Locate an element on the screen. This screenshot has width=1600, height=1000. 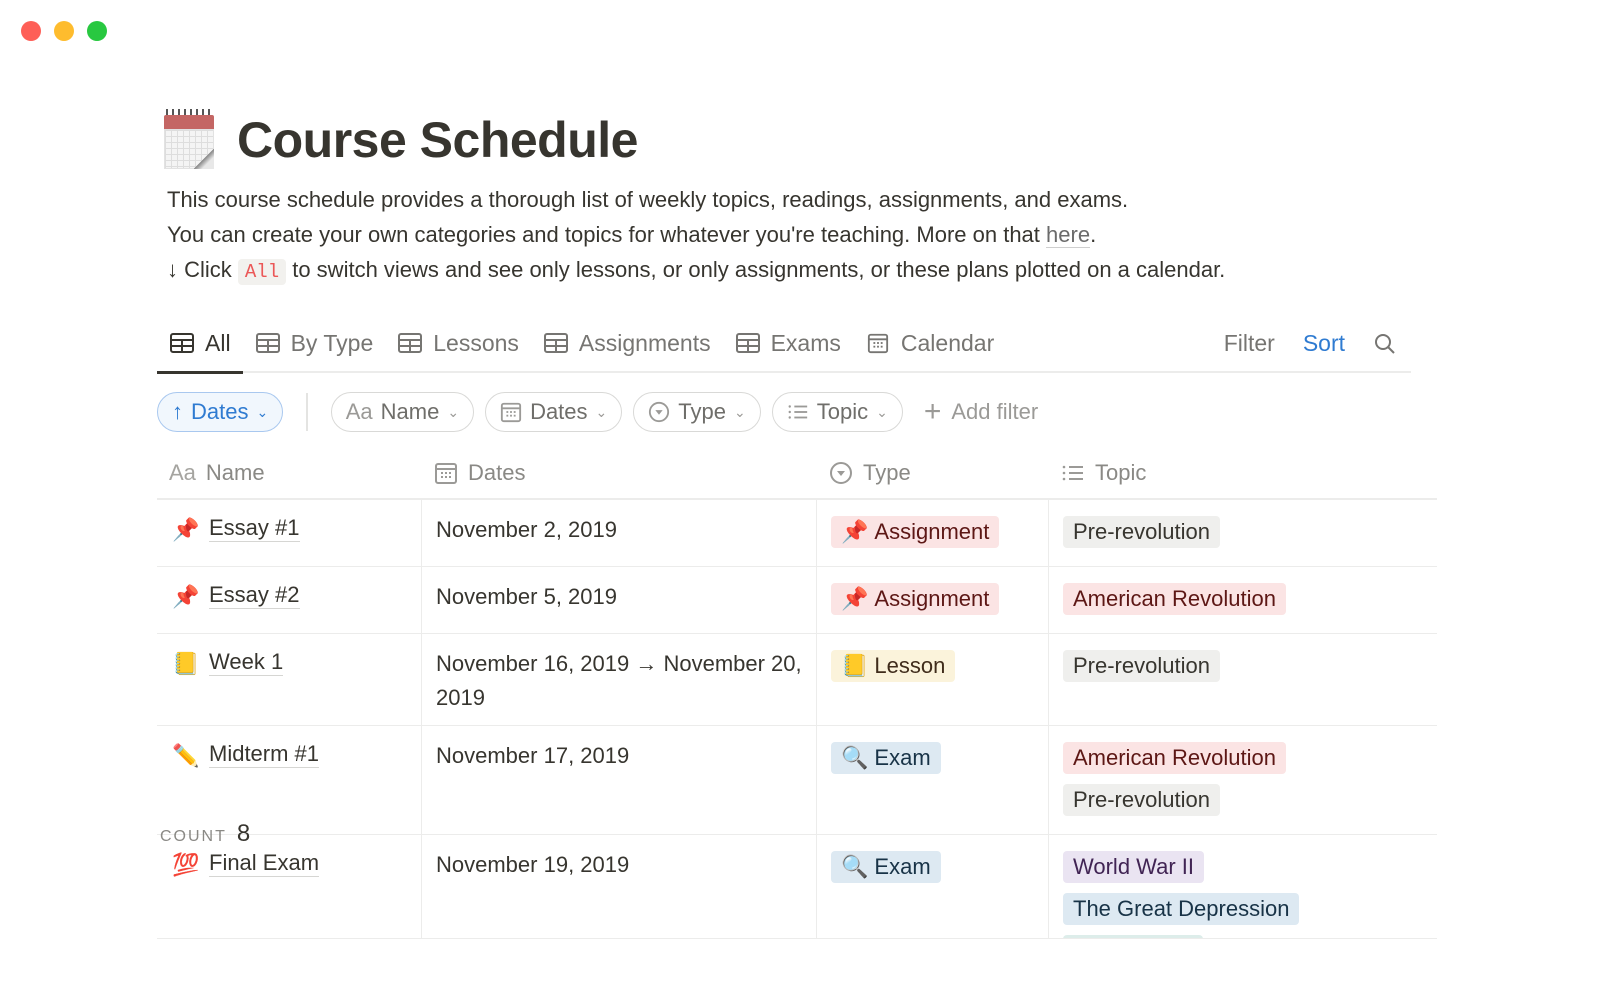
topic-tag: World War II is located at coordinates (1134, 867).